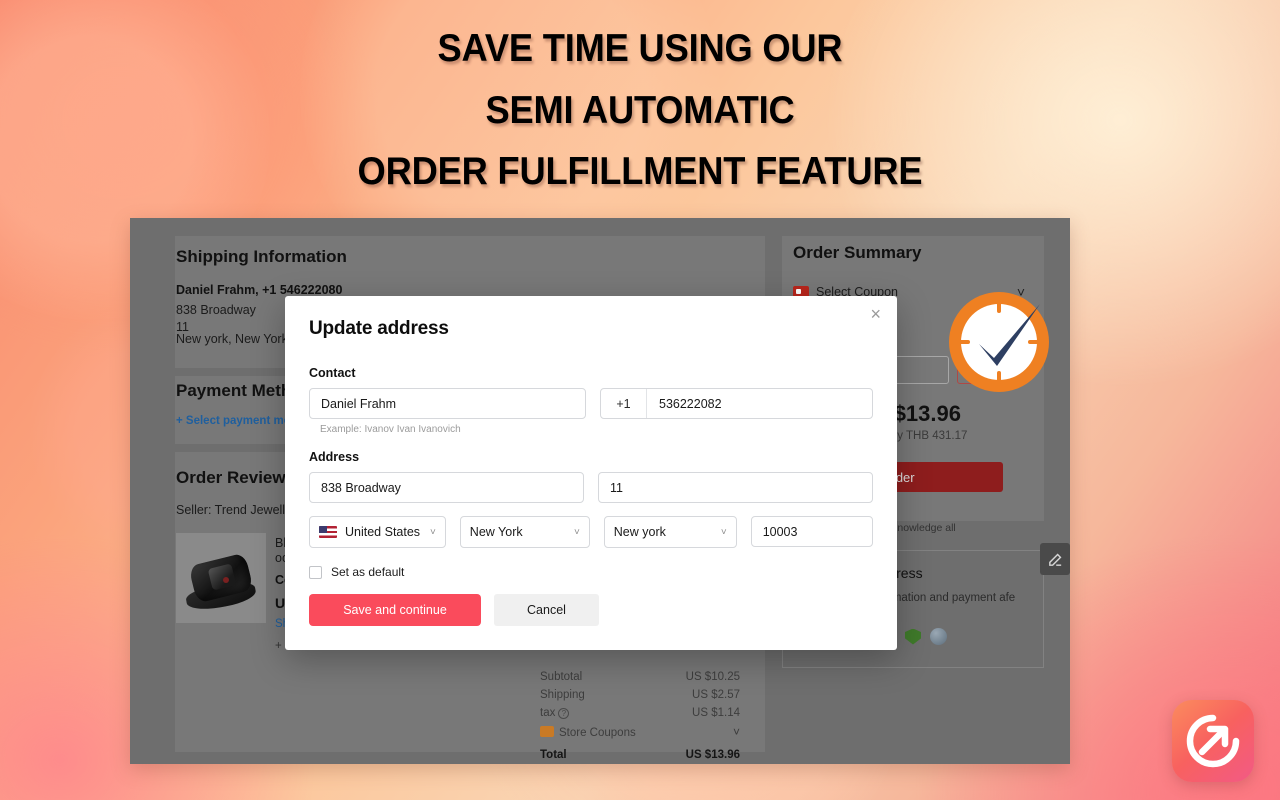 This screenshot has width=1280, height=800. I want to click on totals-row-subtotal: Subtotal US $10.25, so click(640, 677).